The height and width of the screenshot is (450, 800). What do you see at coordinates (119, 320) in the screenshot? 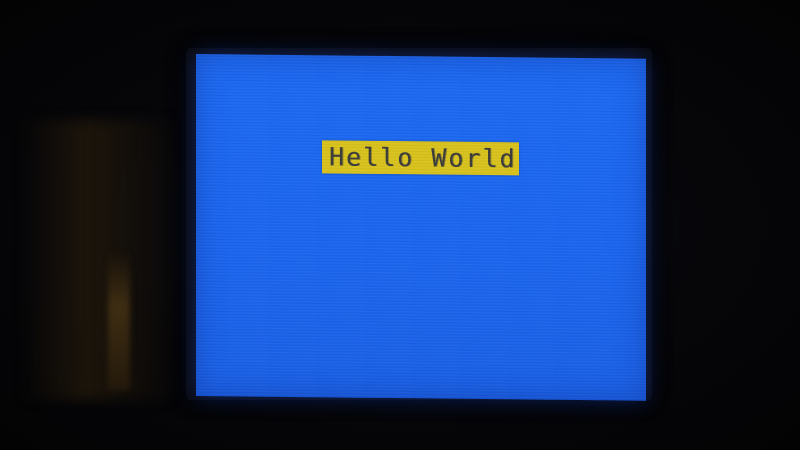
I see `ambient-light-strip` at bounding box center [119, 320].